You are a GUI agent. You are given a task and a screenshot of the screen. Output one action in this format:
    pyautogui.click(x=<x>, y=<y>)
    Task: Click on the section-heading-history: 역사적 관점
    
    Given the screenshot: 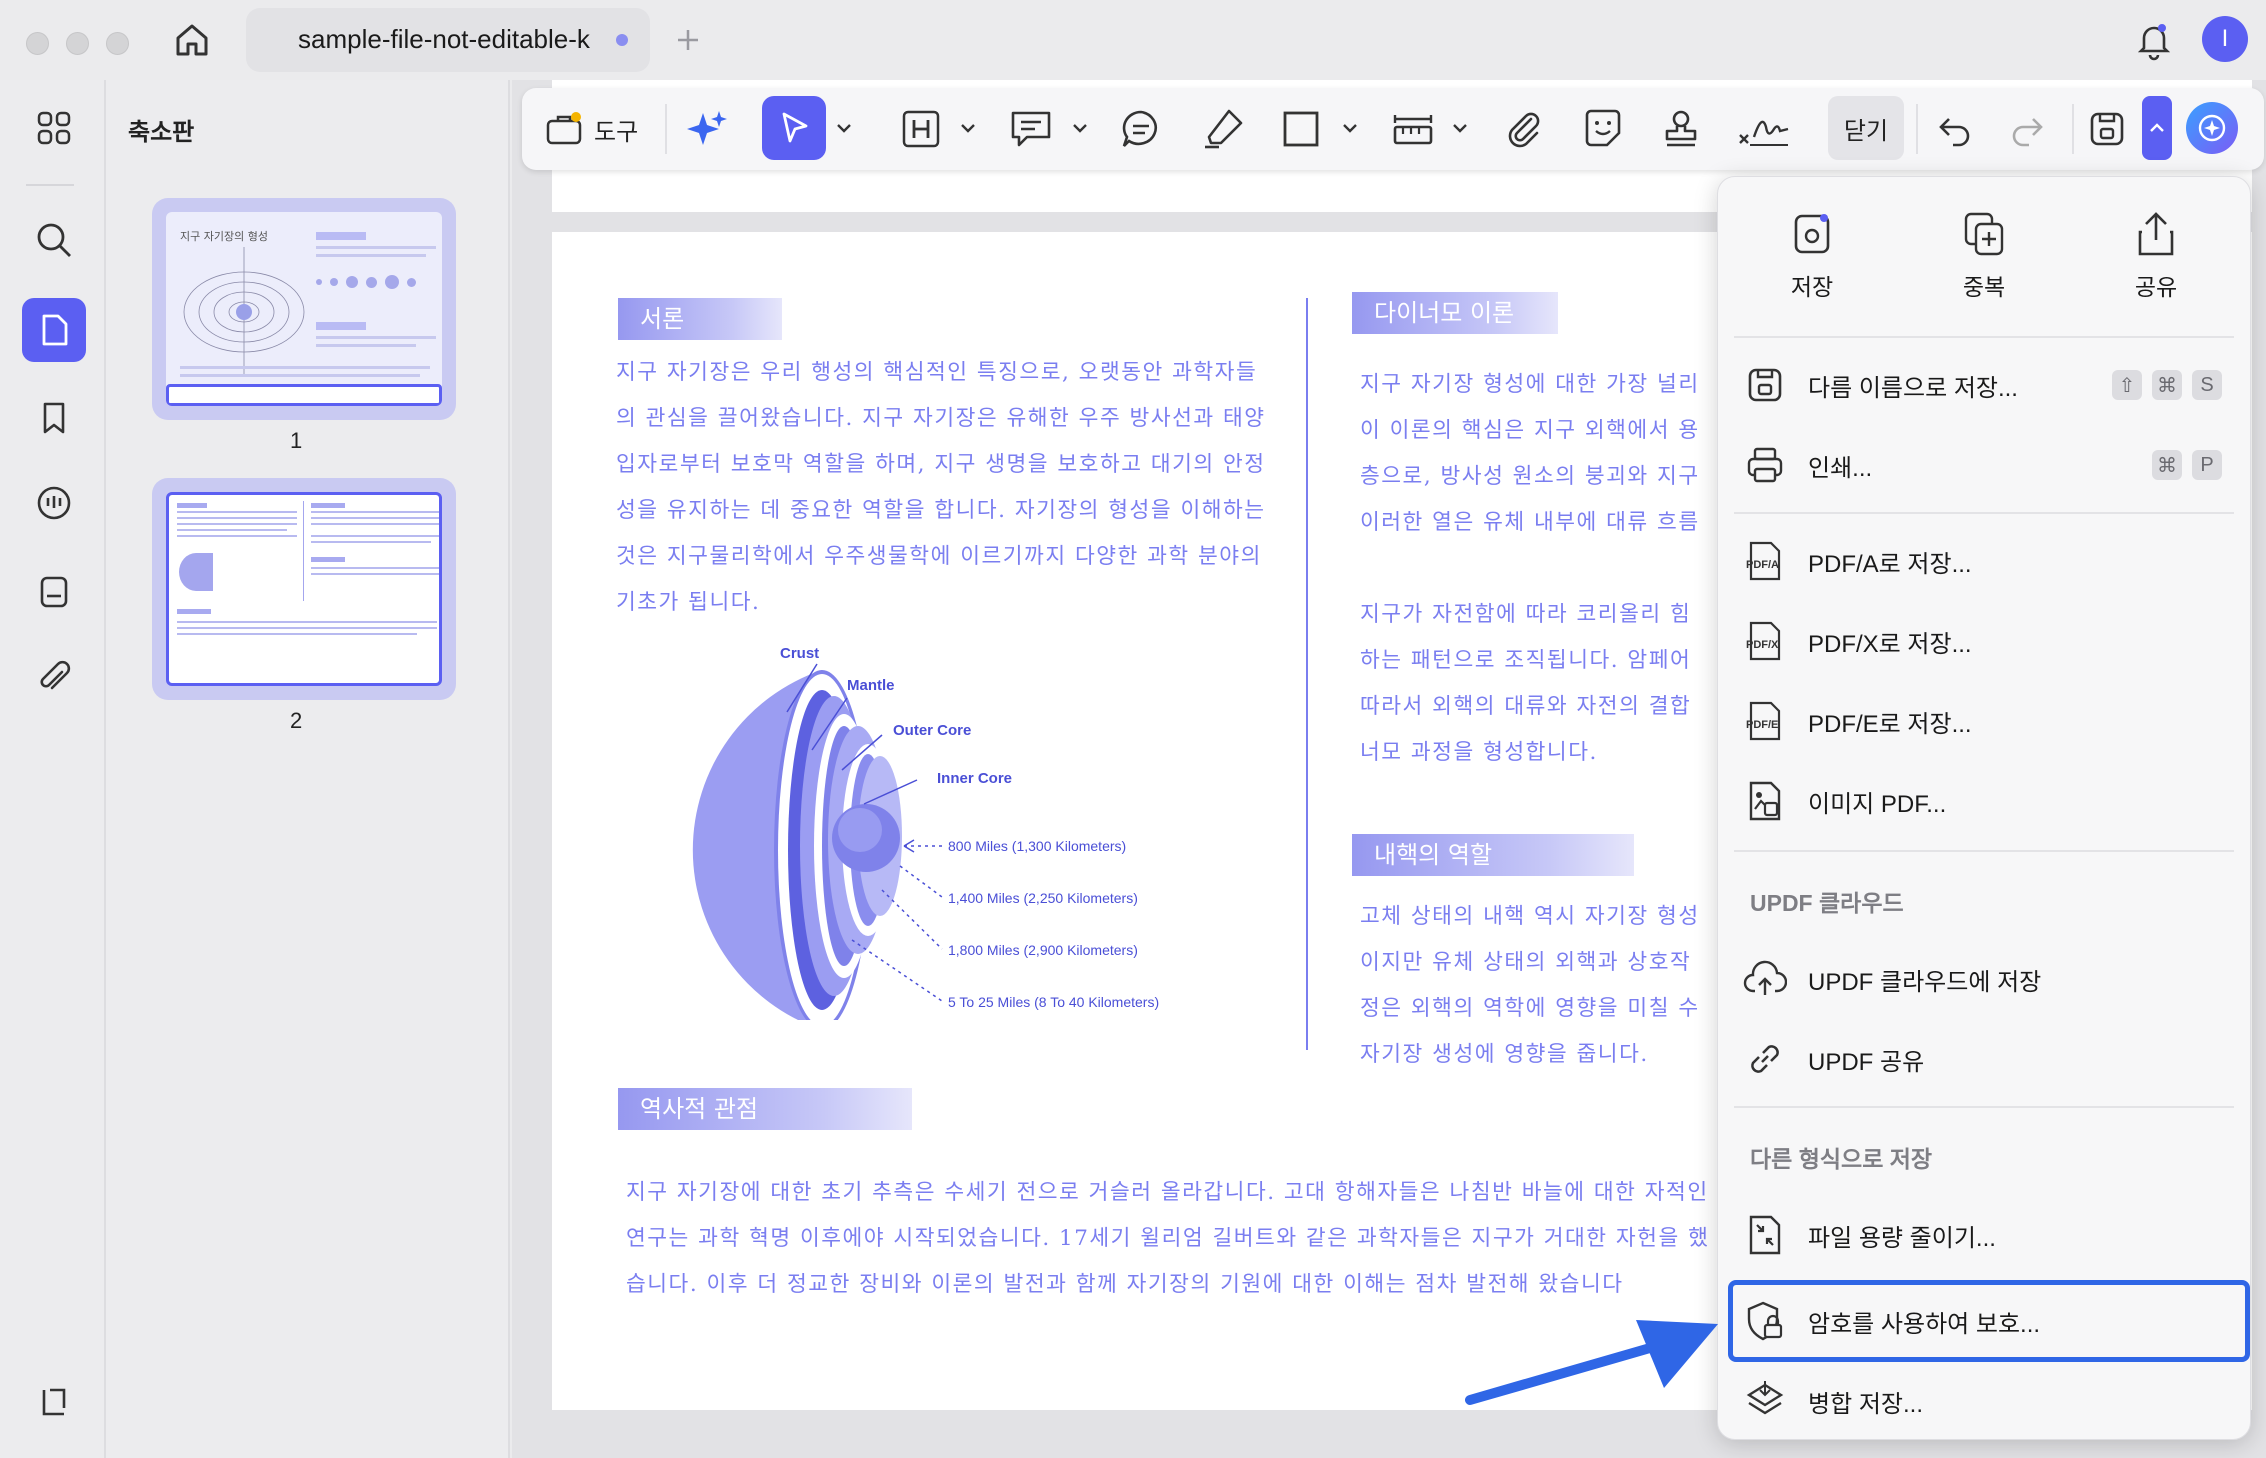 What is the action you would take?
    pyautogui.click(x=765, y=1109)
    